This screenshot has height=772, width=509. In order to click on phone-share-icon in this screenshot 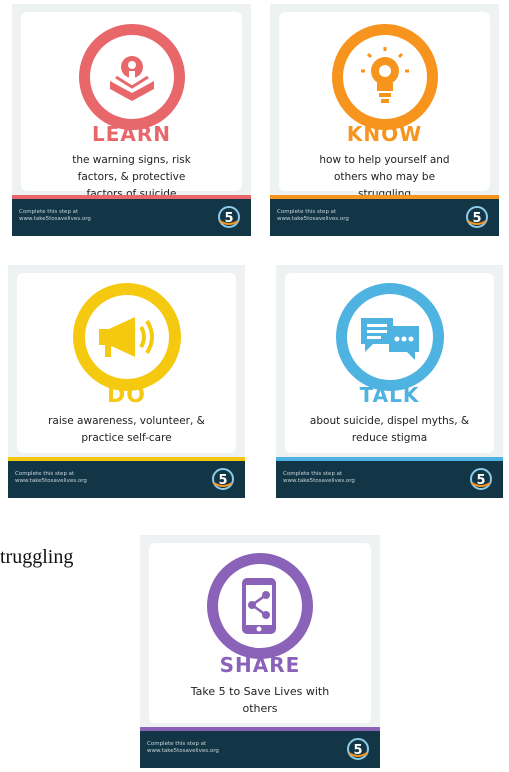, I will do `click(259, 606)`.